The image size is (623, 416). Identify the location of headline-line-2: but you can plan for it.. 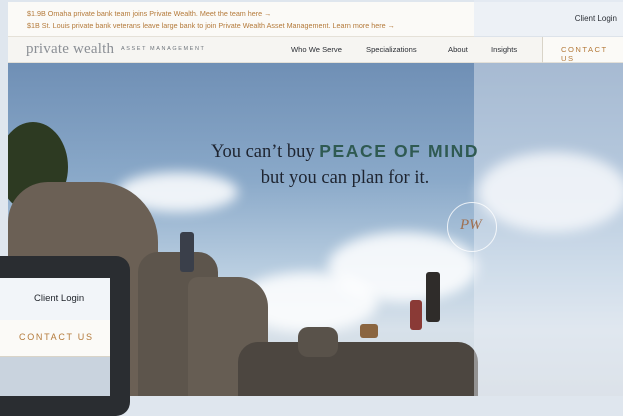
(345, 178).